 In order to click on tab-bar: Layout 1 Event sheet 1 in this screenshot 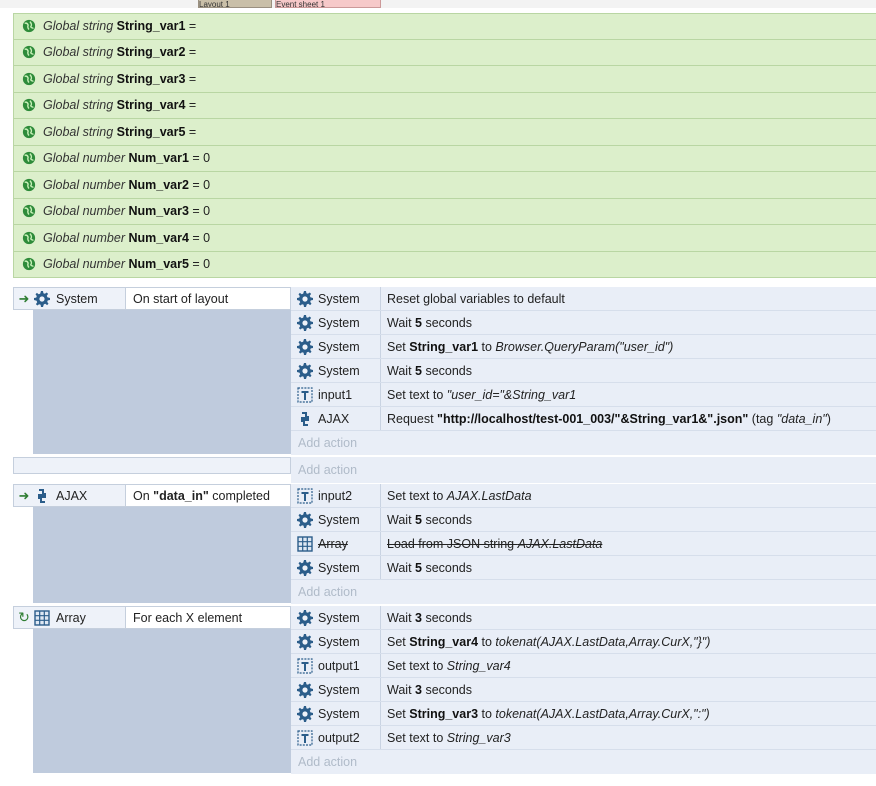, I will do `click(438, 4)`.